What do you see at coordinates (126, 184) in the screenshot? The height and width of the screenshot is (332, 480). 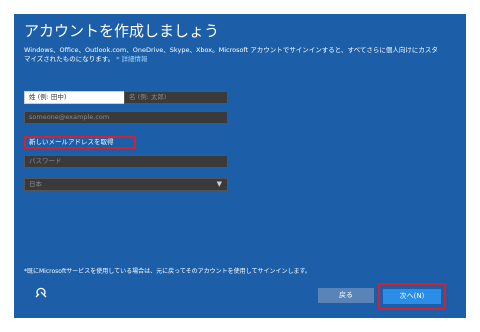 I see `country-select: 日本 ▼` at bounding box center [126, 184].